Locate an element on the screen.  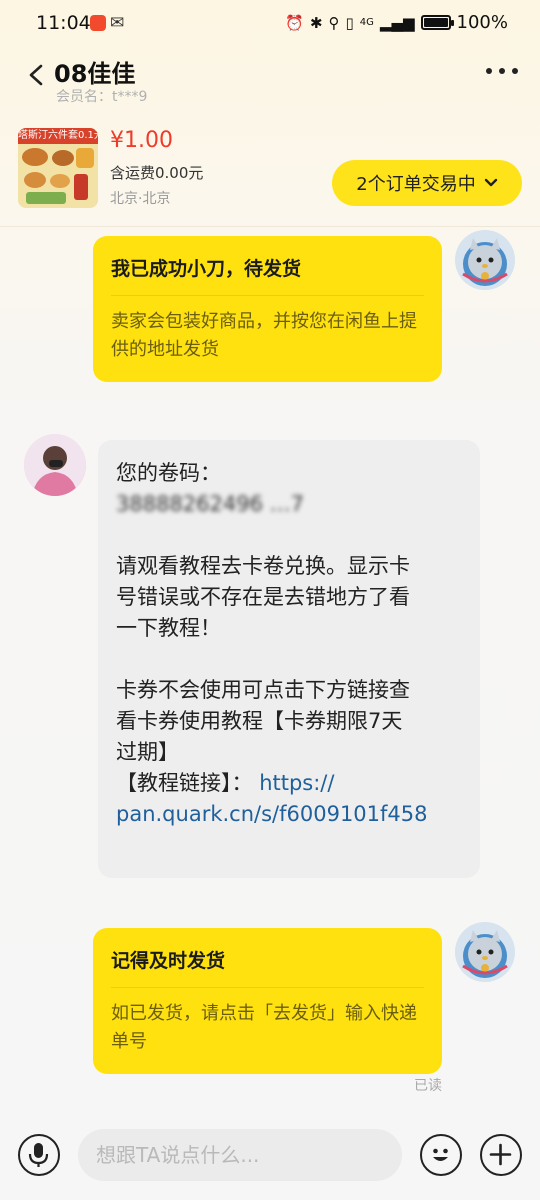
status-indicators: ⏰ ✱ ⚲ ▯ 4G ▂▄▆ 100% is located at coordinates (396, 22).